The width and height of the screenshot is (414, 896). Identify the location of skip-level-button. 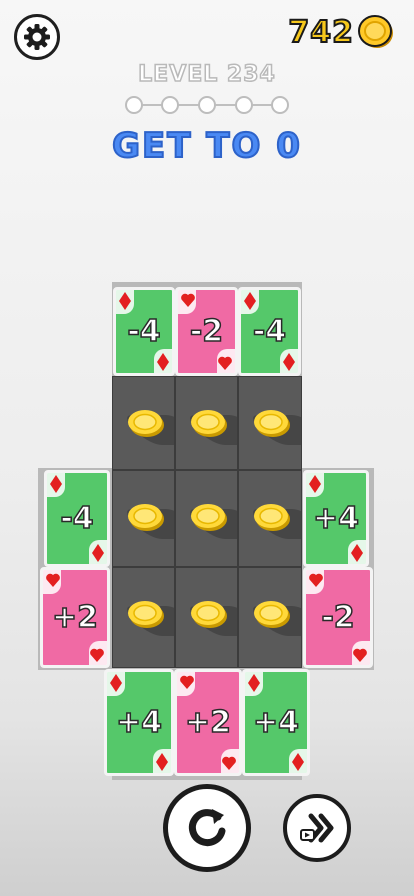
(317, 828).